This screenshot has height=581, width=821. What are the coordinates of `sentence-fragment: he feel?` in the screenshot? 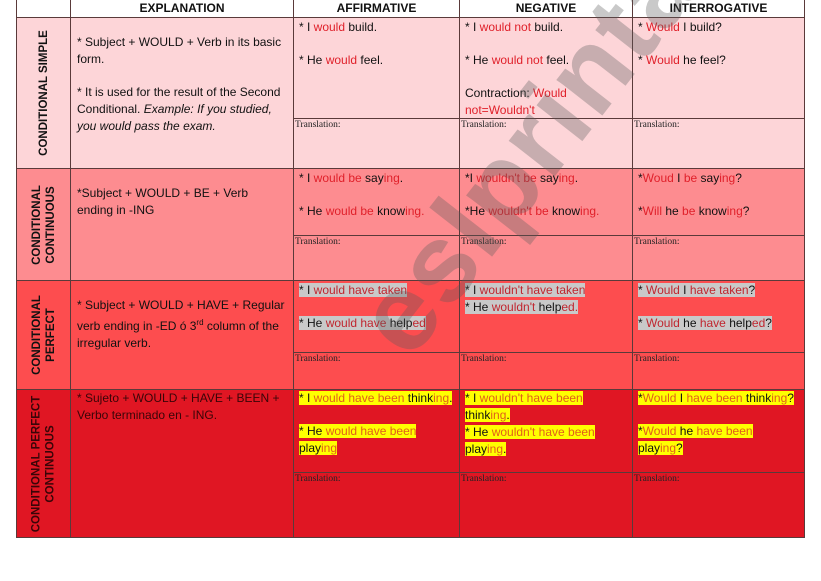 It's located at (702, 60).